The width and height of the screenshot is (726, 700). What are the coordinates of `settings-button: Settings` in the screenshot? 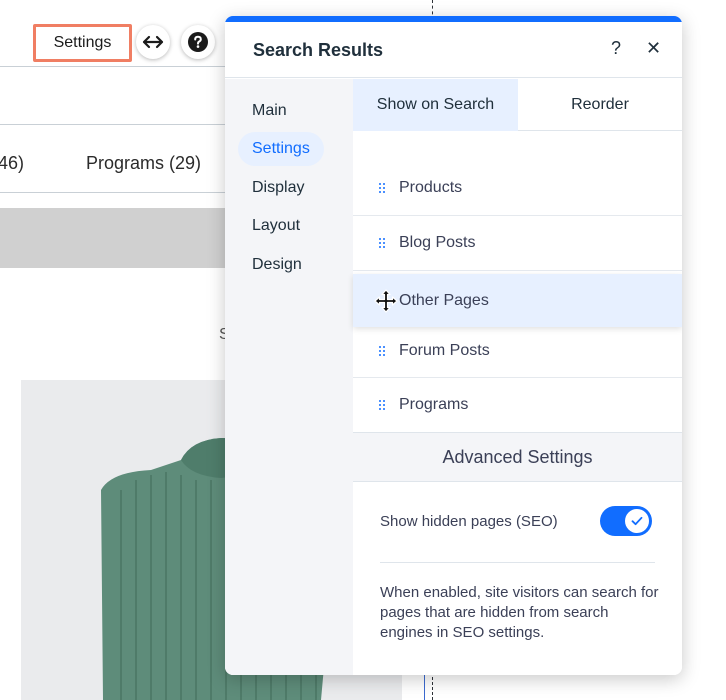 It's located at (82, 43).